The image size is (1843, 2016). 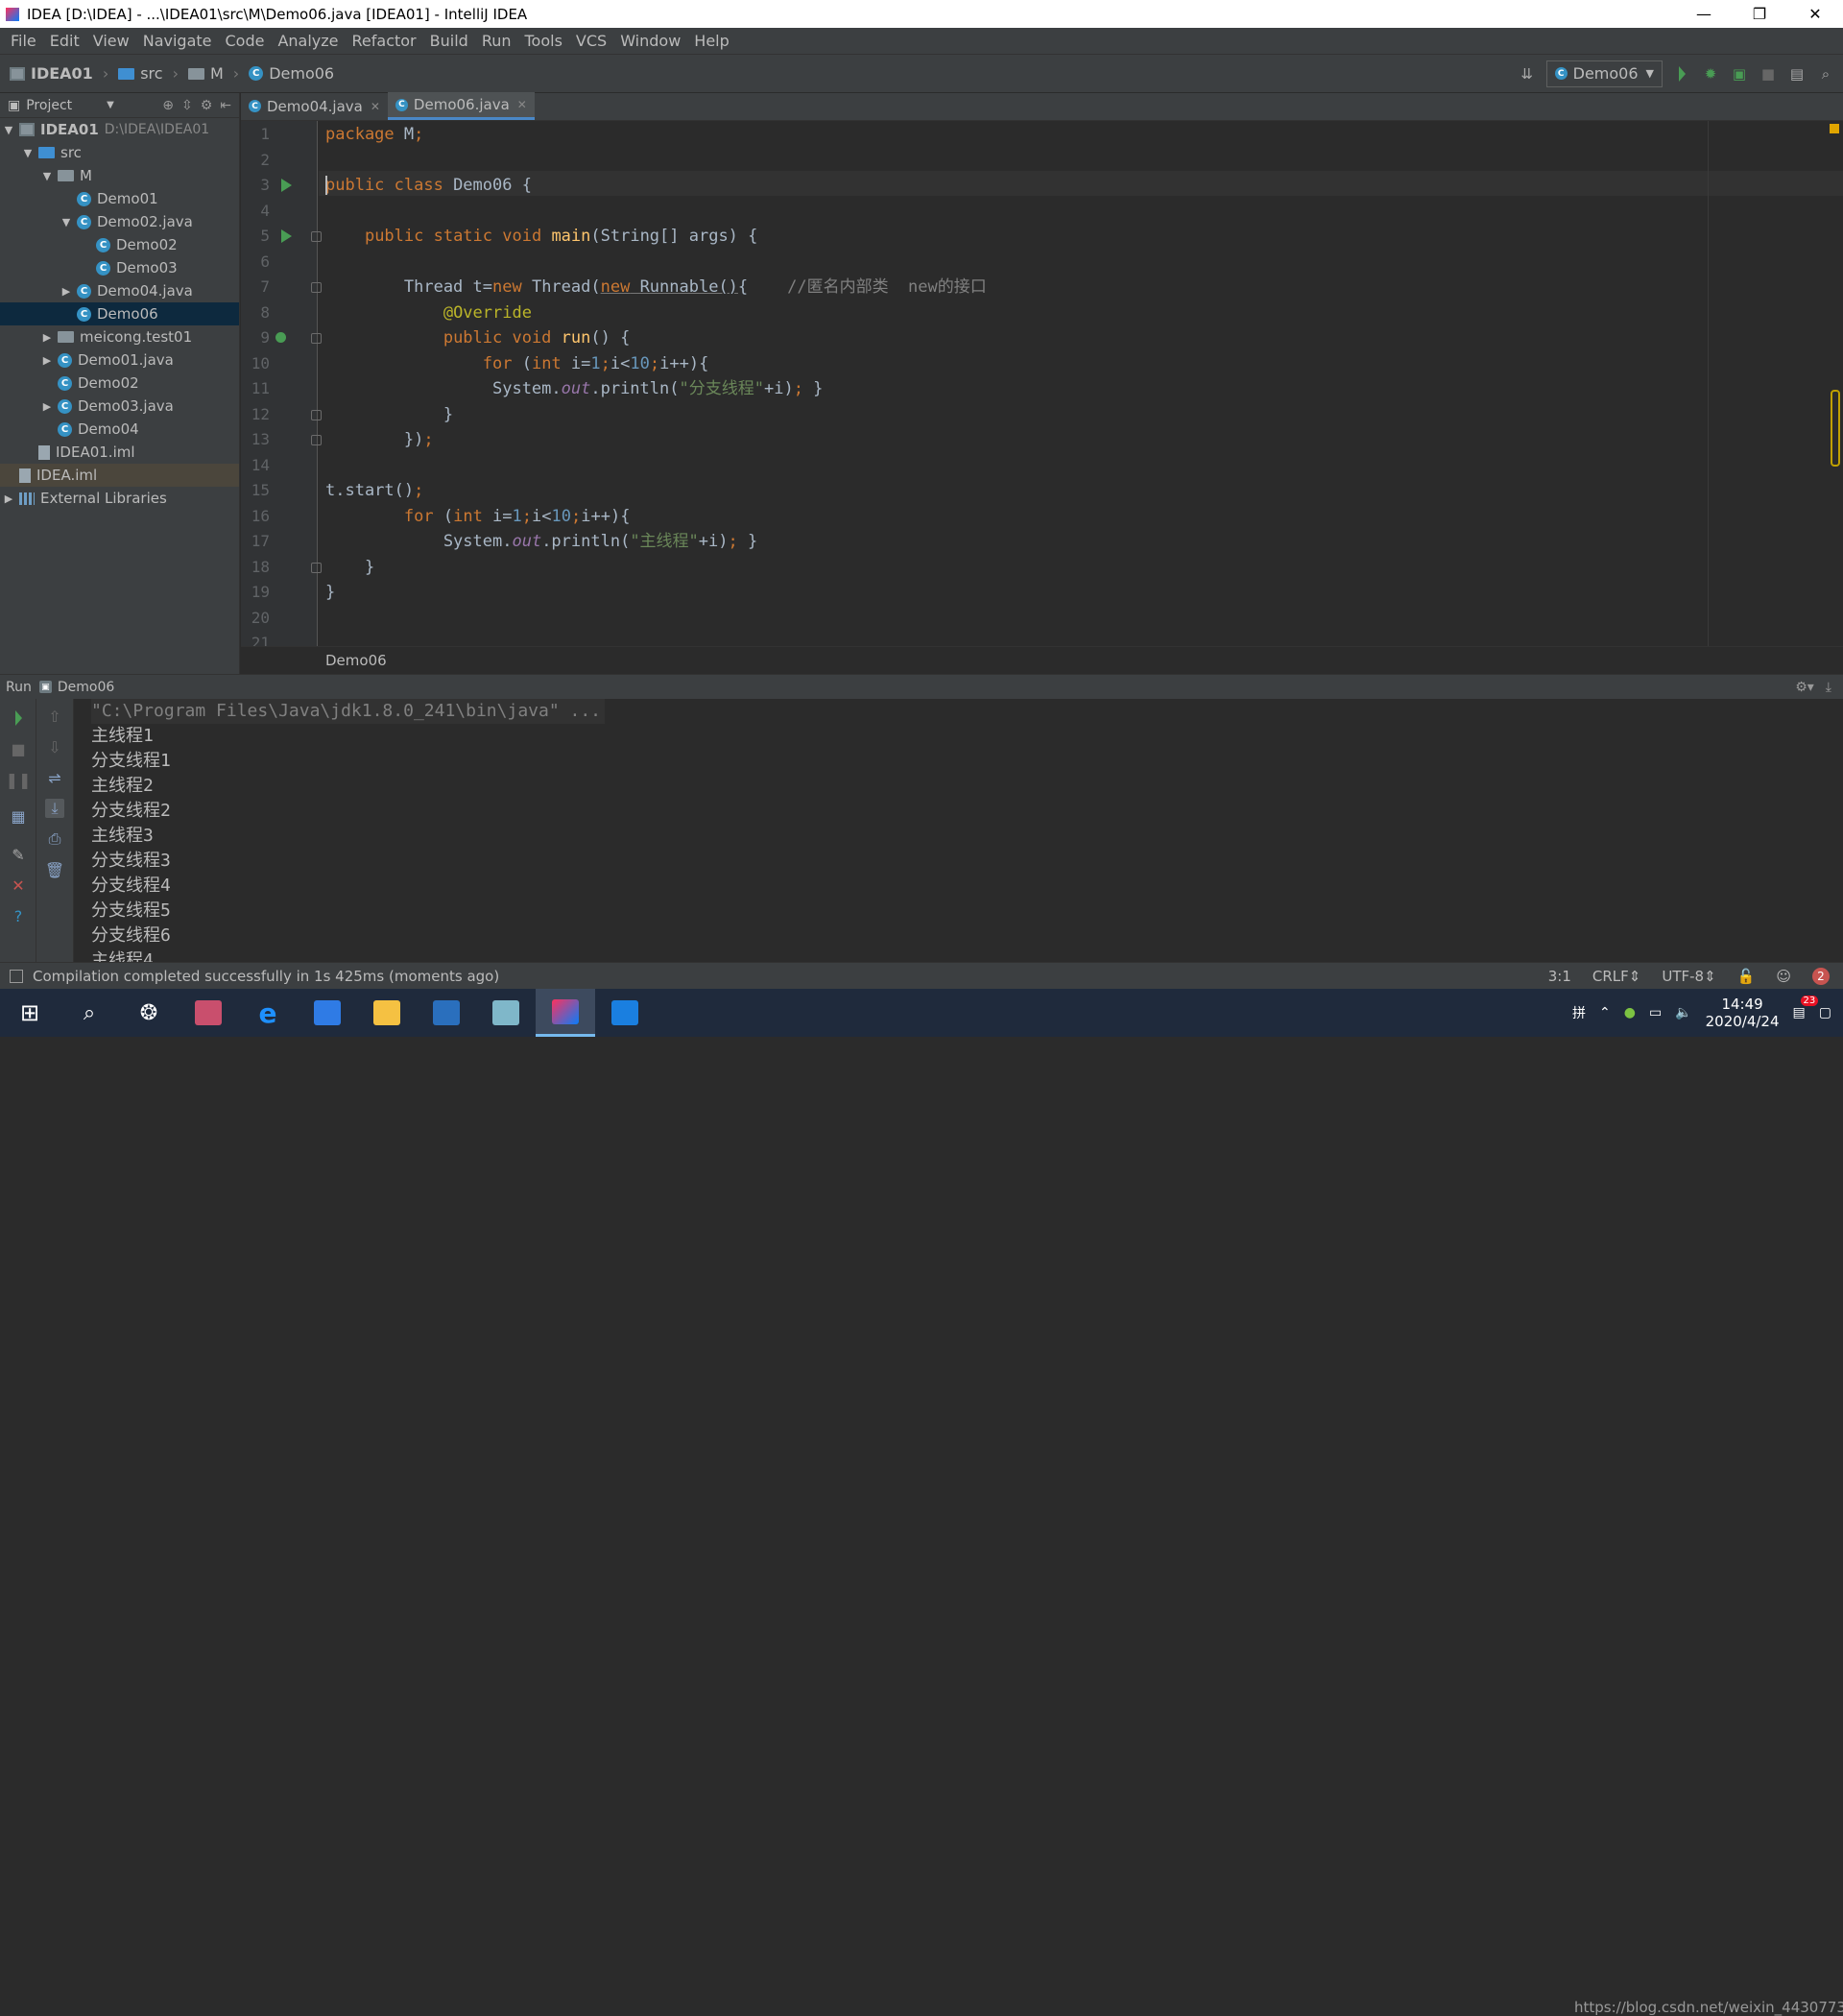 I want to click on soft-wrap-icon: ⇌, so click(x=54, y=777).